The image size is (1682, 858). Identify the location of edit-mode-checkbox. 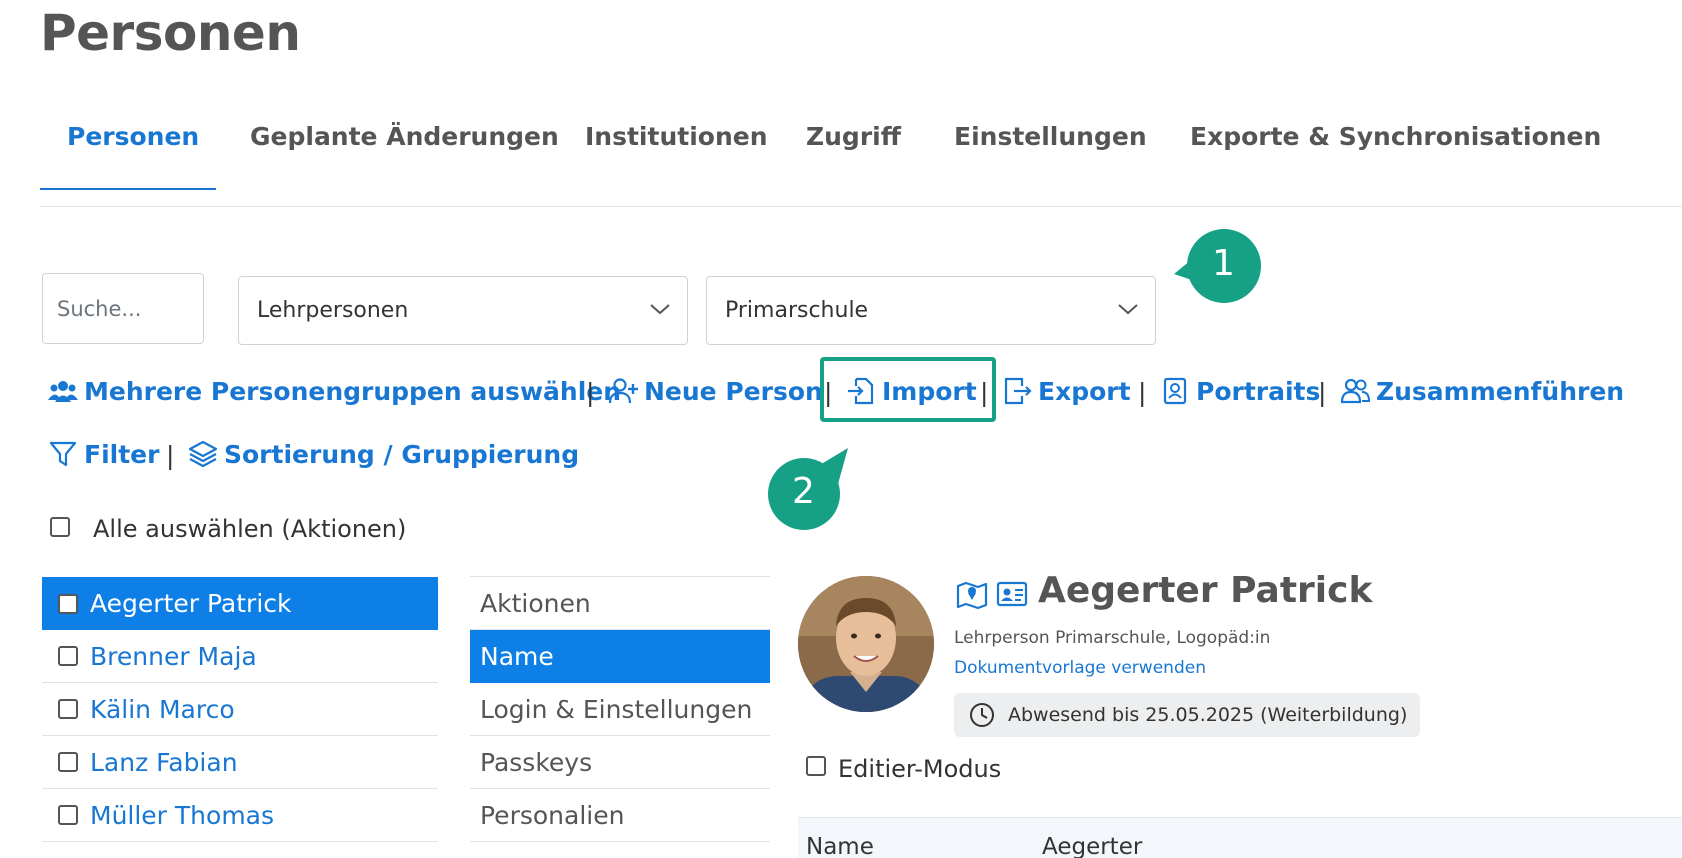
(816, 766).